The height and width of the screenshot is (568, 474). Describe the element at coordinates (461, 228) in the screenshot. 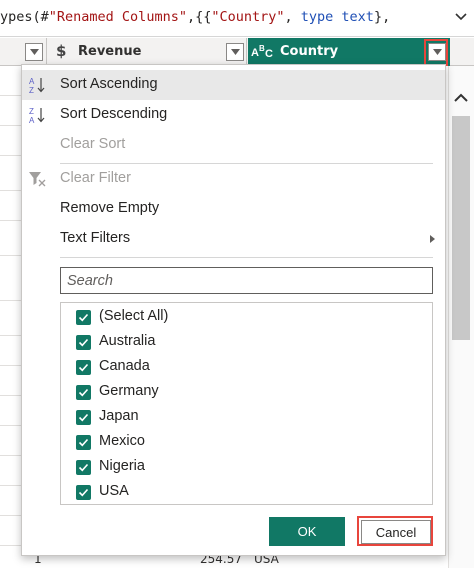

I see `scrollbar-thumb` at that location.